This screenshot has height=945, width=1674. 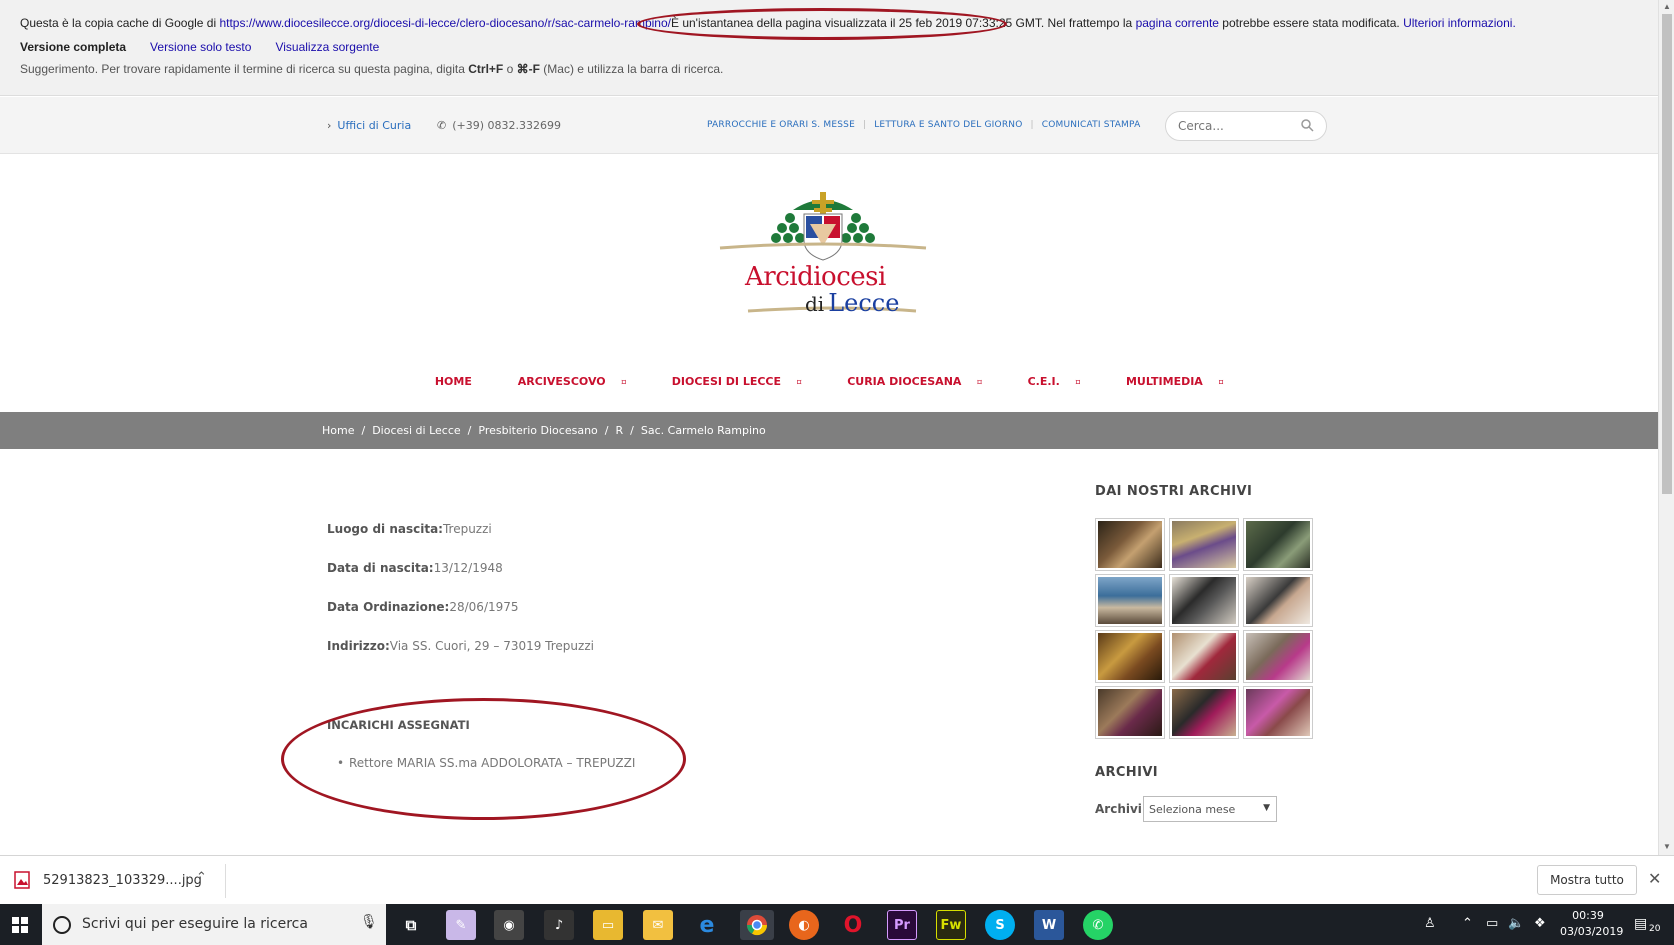 I want to click on taskbar-search: Scrivi qui per eseguire la ricerca 🎙, so click(x=214, y=924).